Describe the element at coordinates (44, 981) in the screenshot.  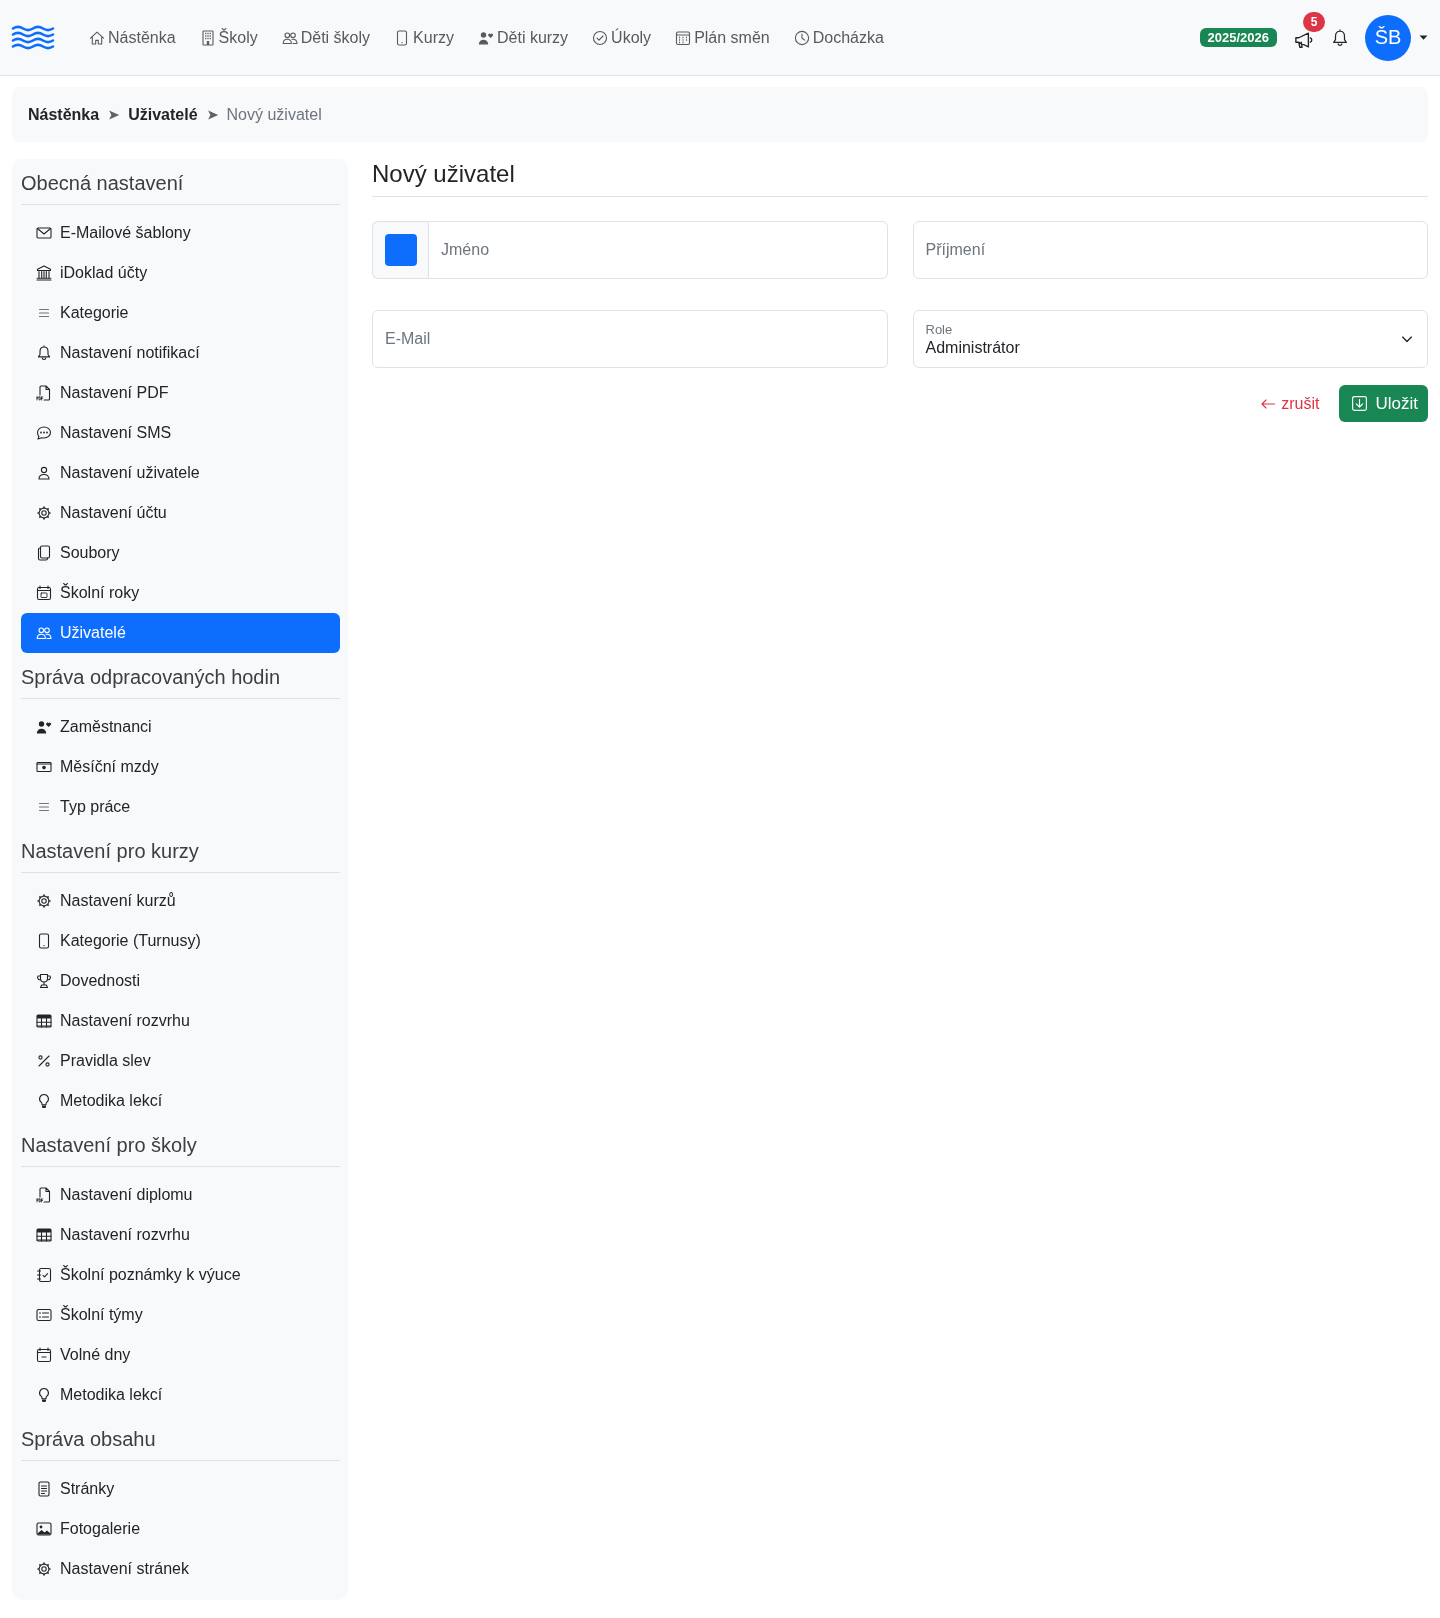
I see `trophy-icon` at that location.